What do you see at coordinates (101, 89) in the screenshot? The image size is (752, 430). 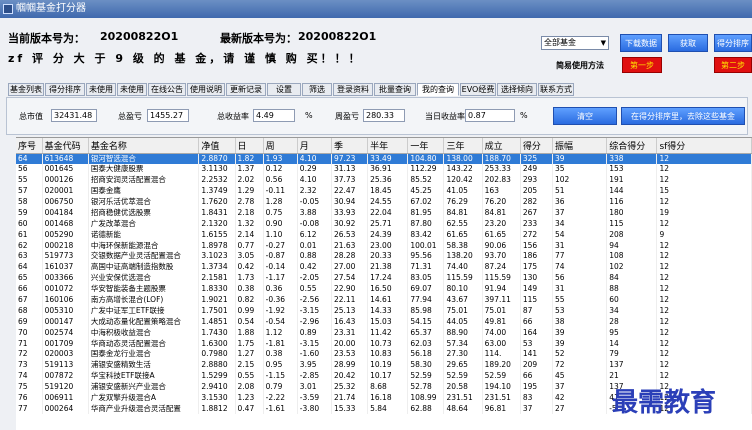 I see `tab-unused-1: 未使用` at bounding box center [101, 89].